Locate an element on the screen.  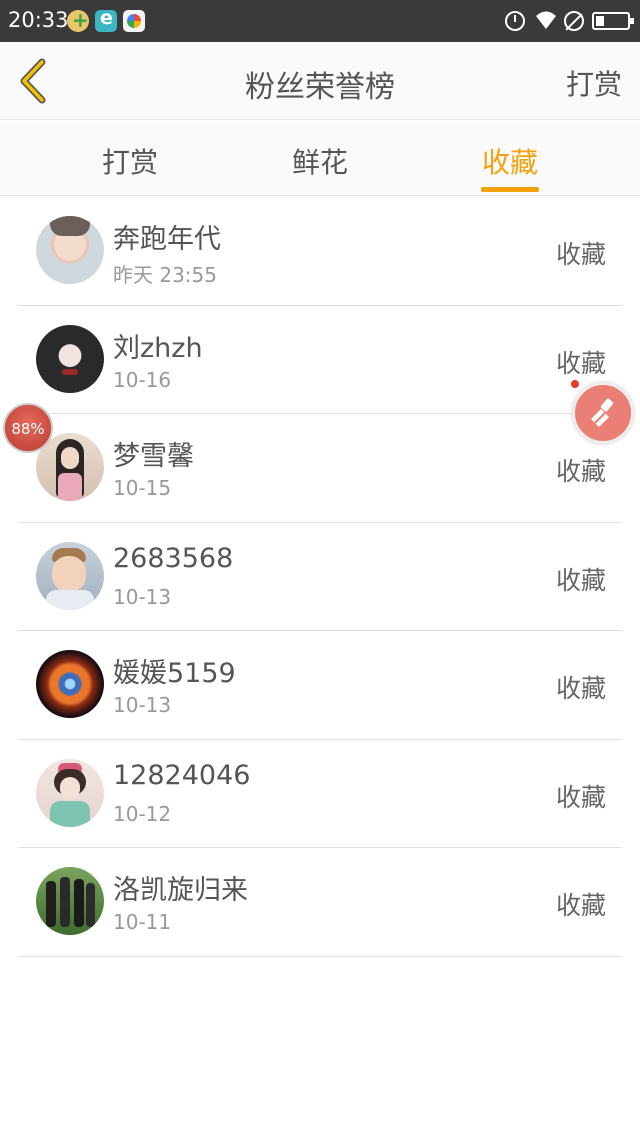
wifi-icon is located at coordinates (546, 21).